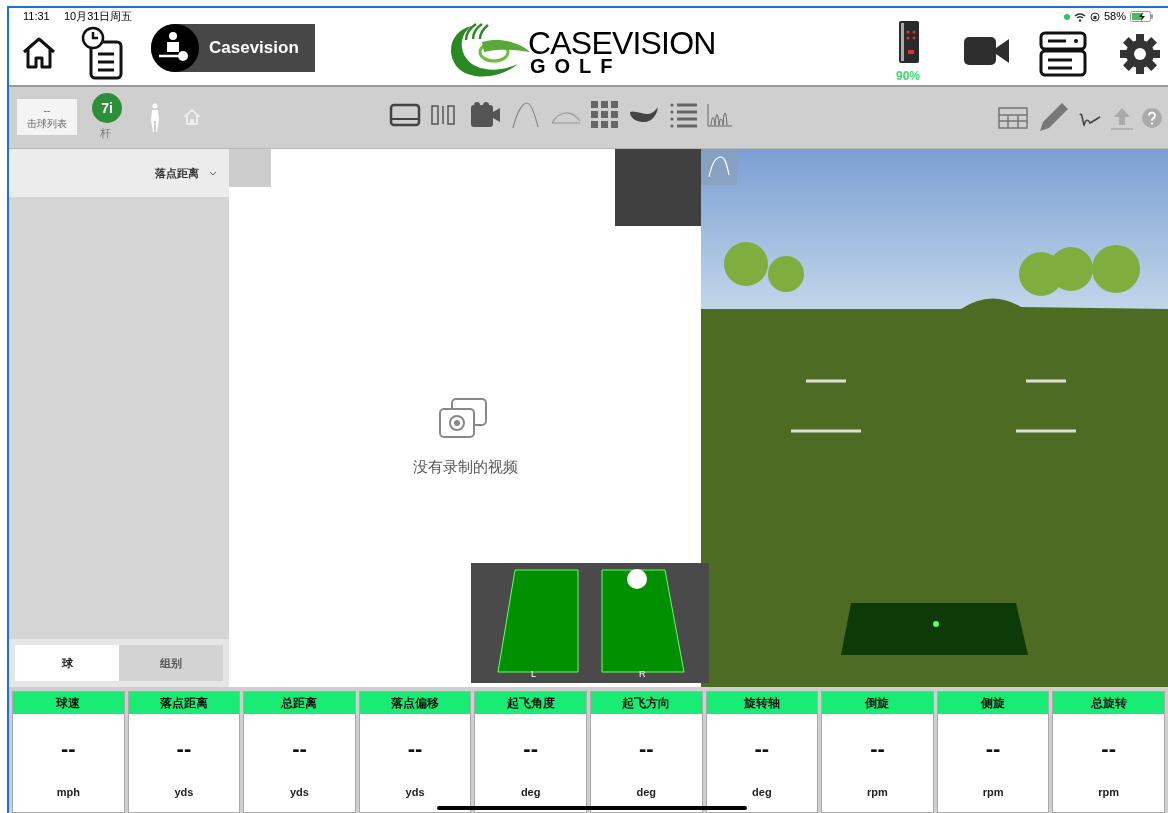 The width and height of the screenshot is (1168, 813). What do you see at coordinates (36, 16) in the screenshot?
I see `status-time: 11:31` at bounding box center [36, 16].